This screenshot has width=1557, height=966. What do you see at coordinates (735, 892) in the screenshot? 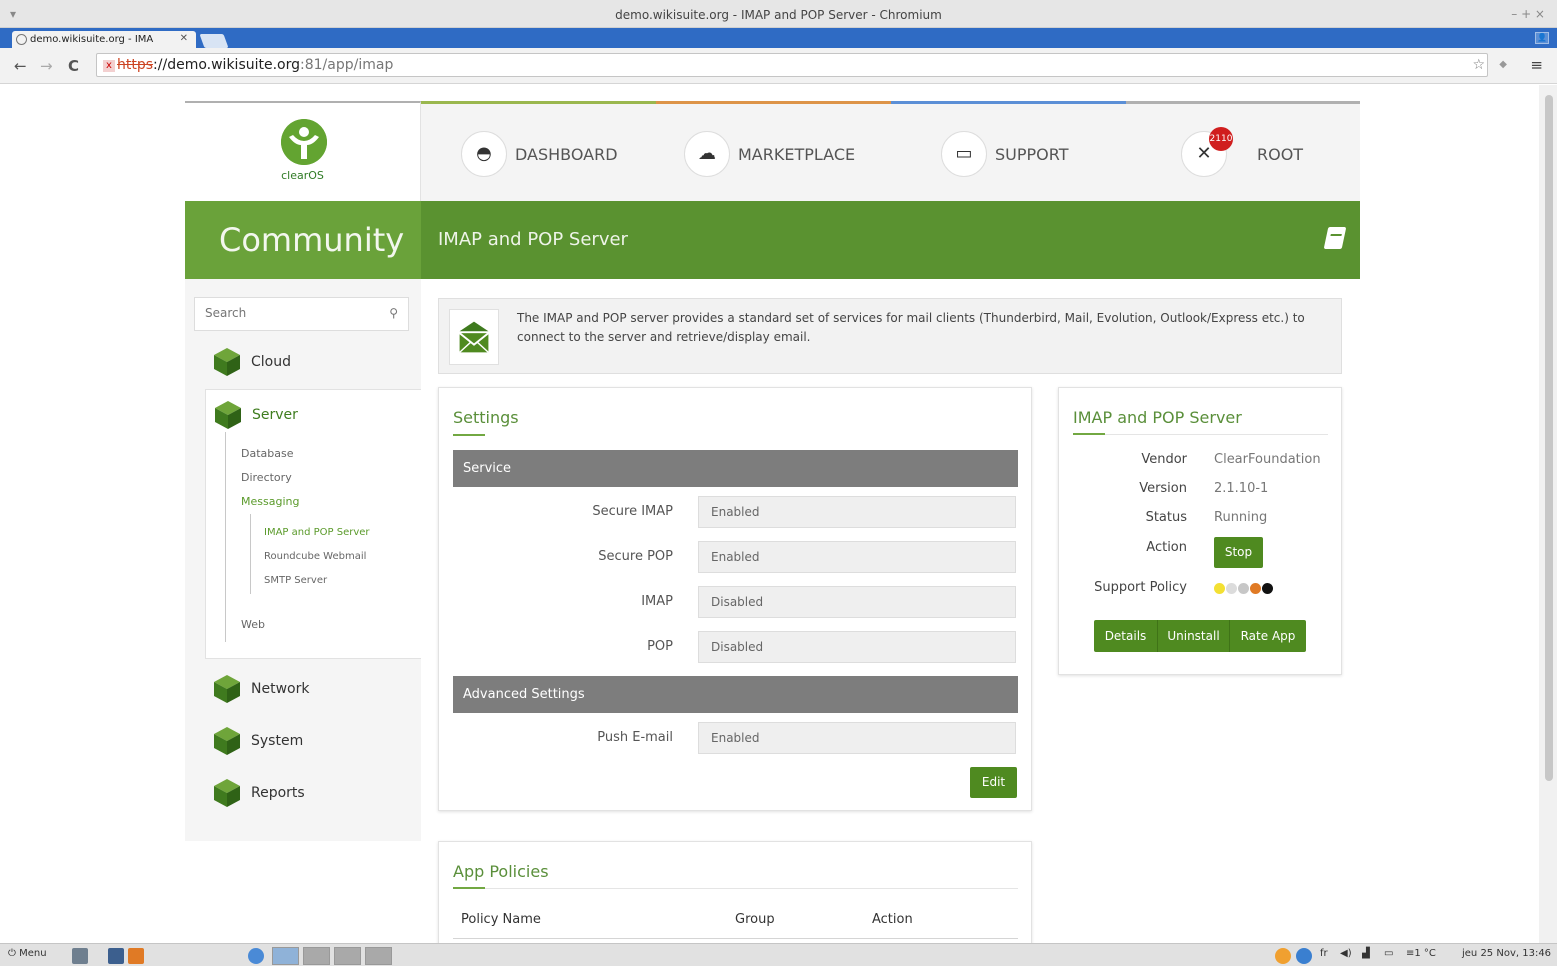
I see `app-policies-card: App Policies Policy Name Group Action` at bounding box center [735, 892].